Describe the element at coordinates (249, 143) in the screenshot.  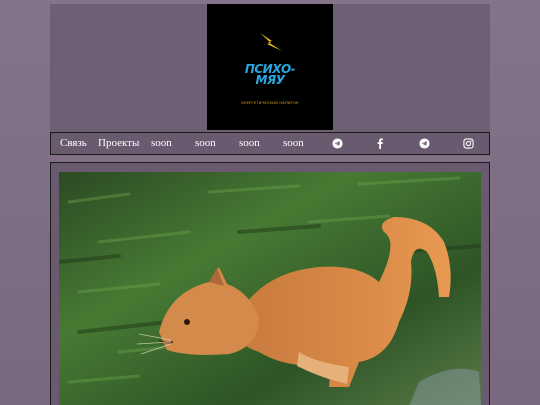
I see `nav-item-soon-3: soon` at that location.